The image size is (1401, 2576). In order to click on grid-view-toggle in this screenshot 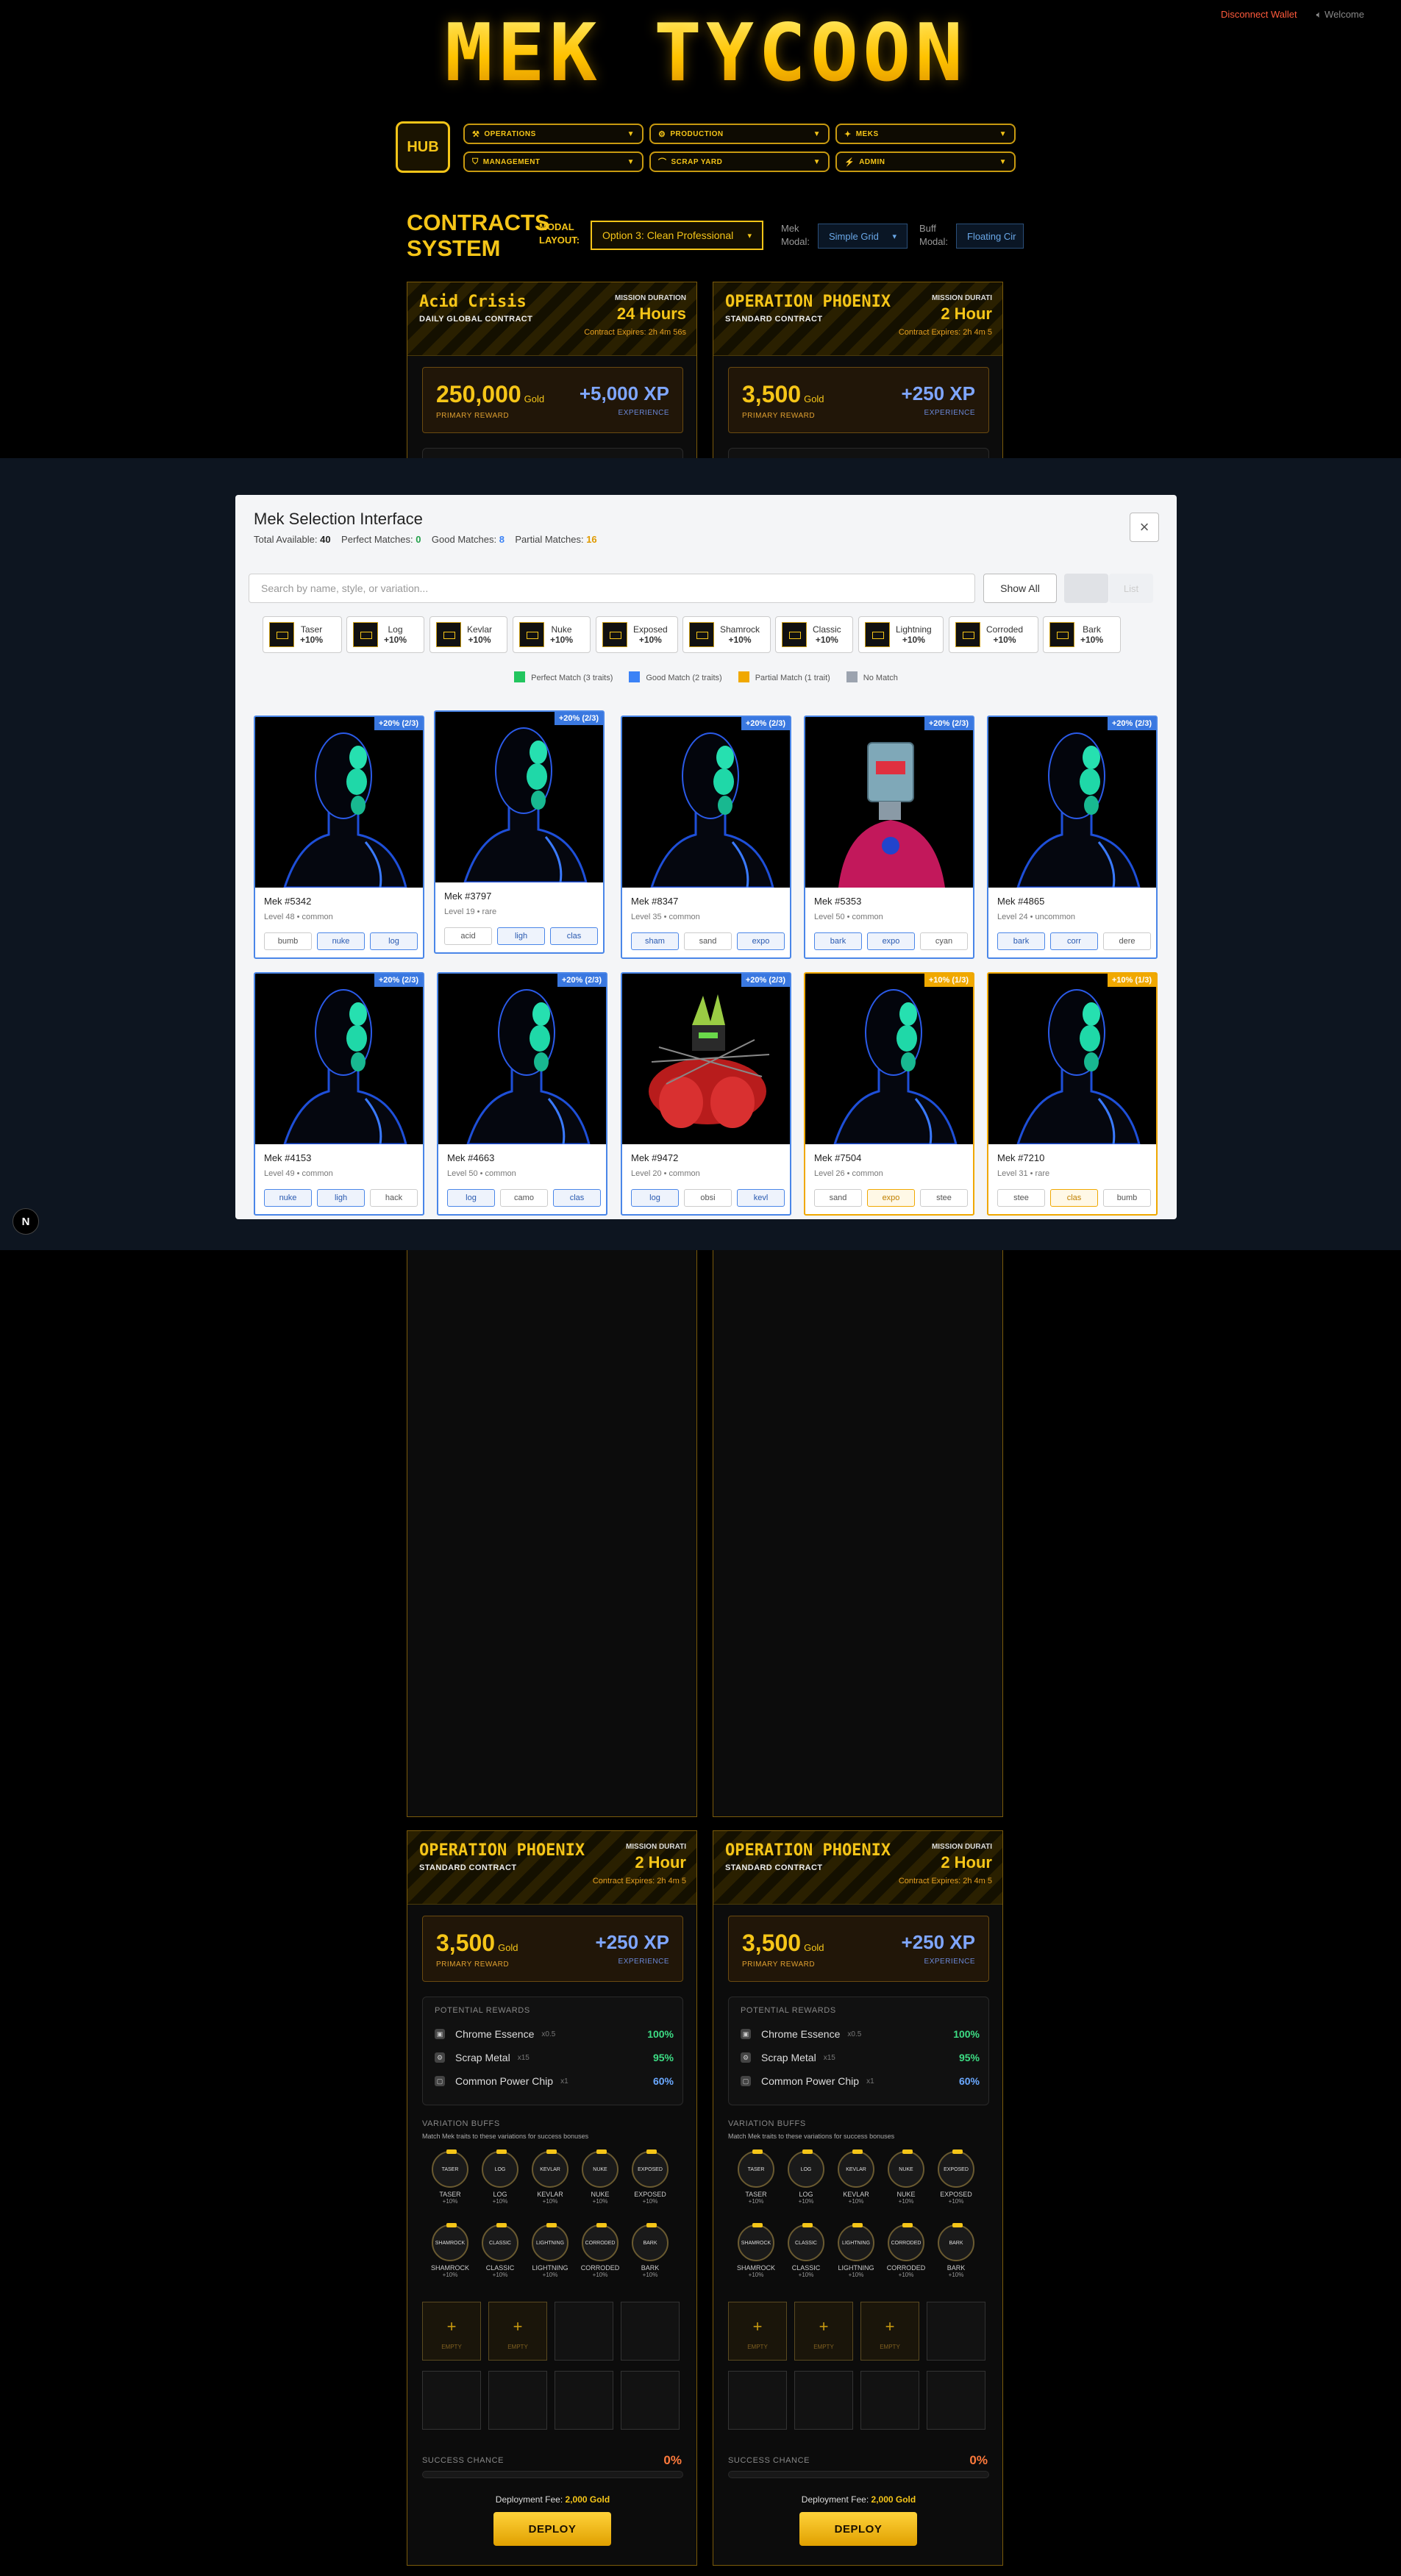, I will do `click(1086, 588)`.